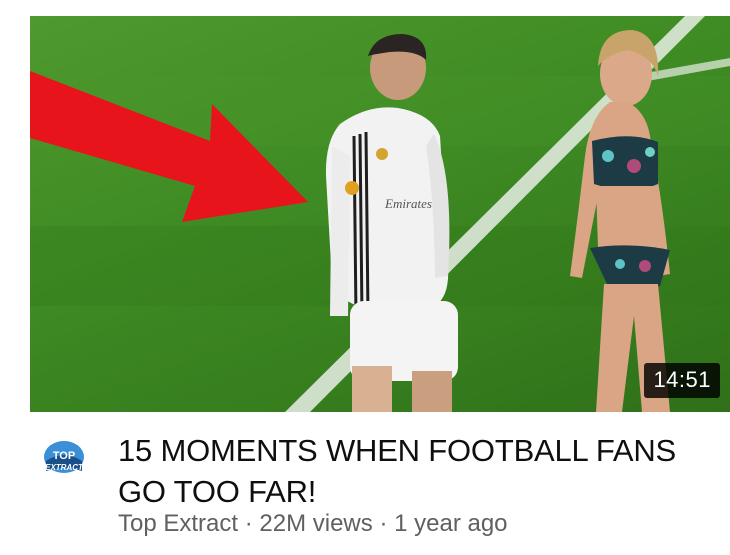  I want to click on video-subline: Top Extract · 22M views · 1 year ago, so click(313, 524).